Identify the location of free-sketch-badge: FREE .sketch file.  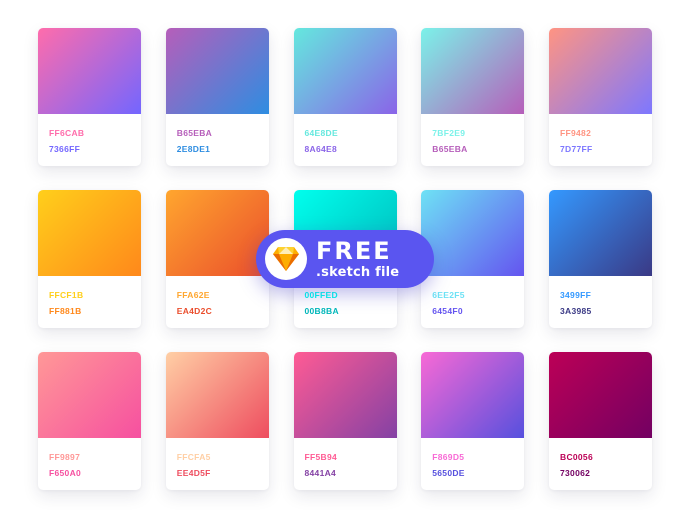
(345, 259).